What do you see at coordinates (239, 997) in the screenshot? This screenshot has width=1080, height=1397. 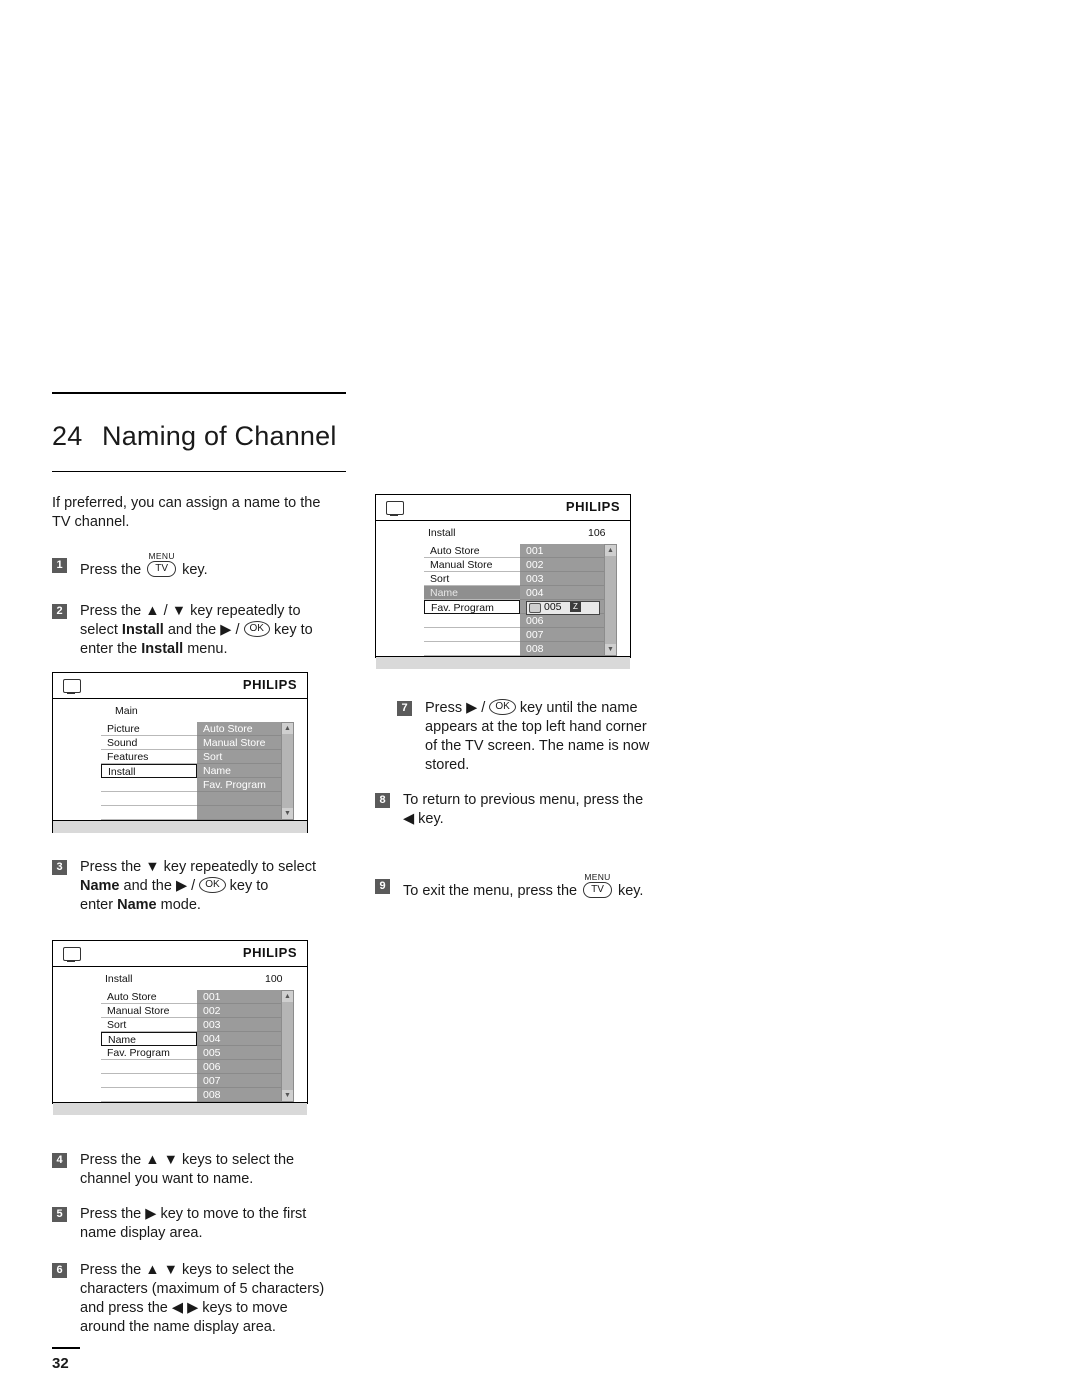 I see `tv-install-ch-001: 001` at bounding box center [239, 997].